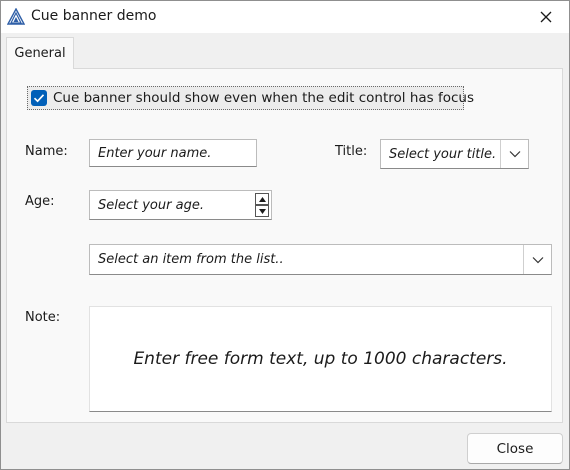 This screenshot has width=570, height=470. Describe the element at coordinates (285, 17) in the screenshot. I see `title-bar: Cue banner demo` at that location.